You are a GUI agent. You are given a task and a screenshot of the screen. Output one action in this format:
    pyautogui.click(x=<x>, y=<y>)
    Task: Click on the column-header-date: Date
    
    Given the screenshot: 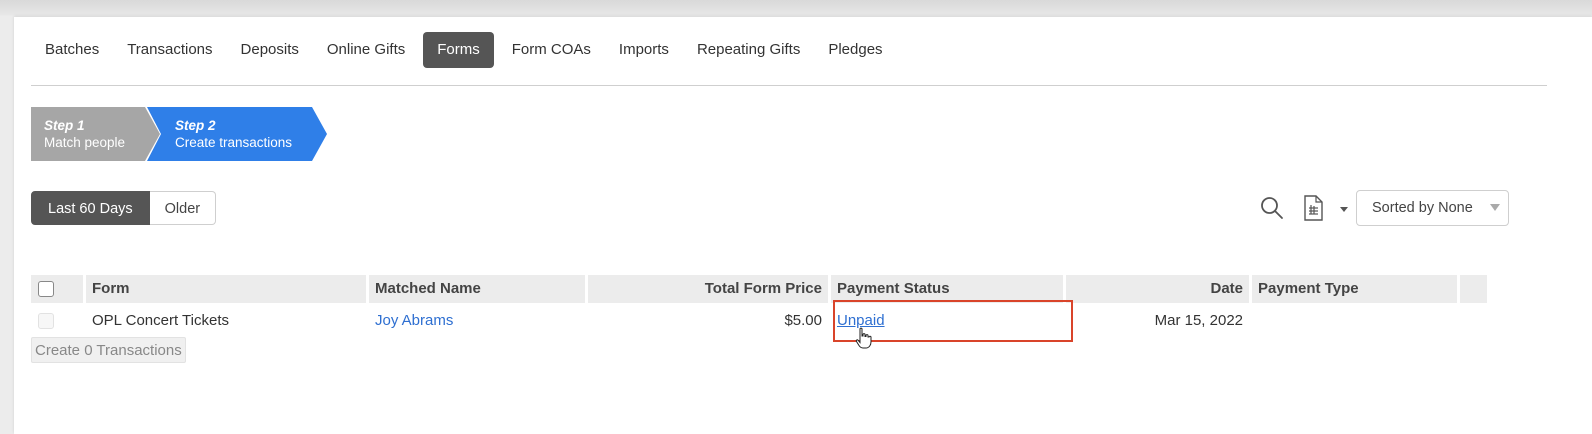 What is the action you would take?
    pyautogui.click(x=1157, y=289)
    